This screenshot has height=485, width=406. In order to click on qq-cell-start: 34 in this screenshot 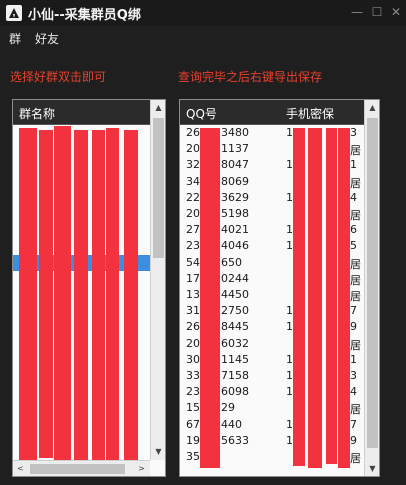, I will do `click(193, 181)`.